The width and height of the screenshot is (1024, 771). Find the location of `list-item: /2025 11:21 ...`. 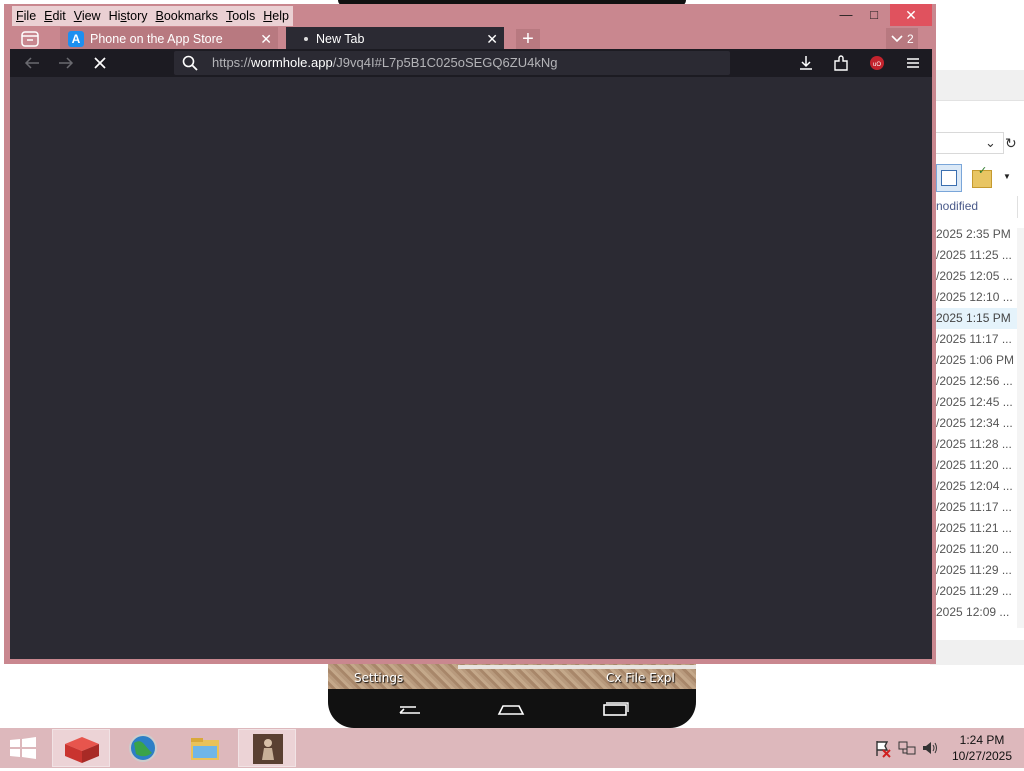

list-item: /2025 11:21 ... is located at coordinates (977, 528).